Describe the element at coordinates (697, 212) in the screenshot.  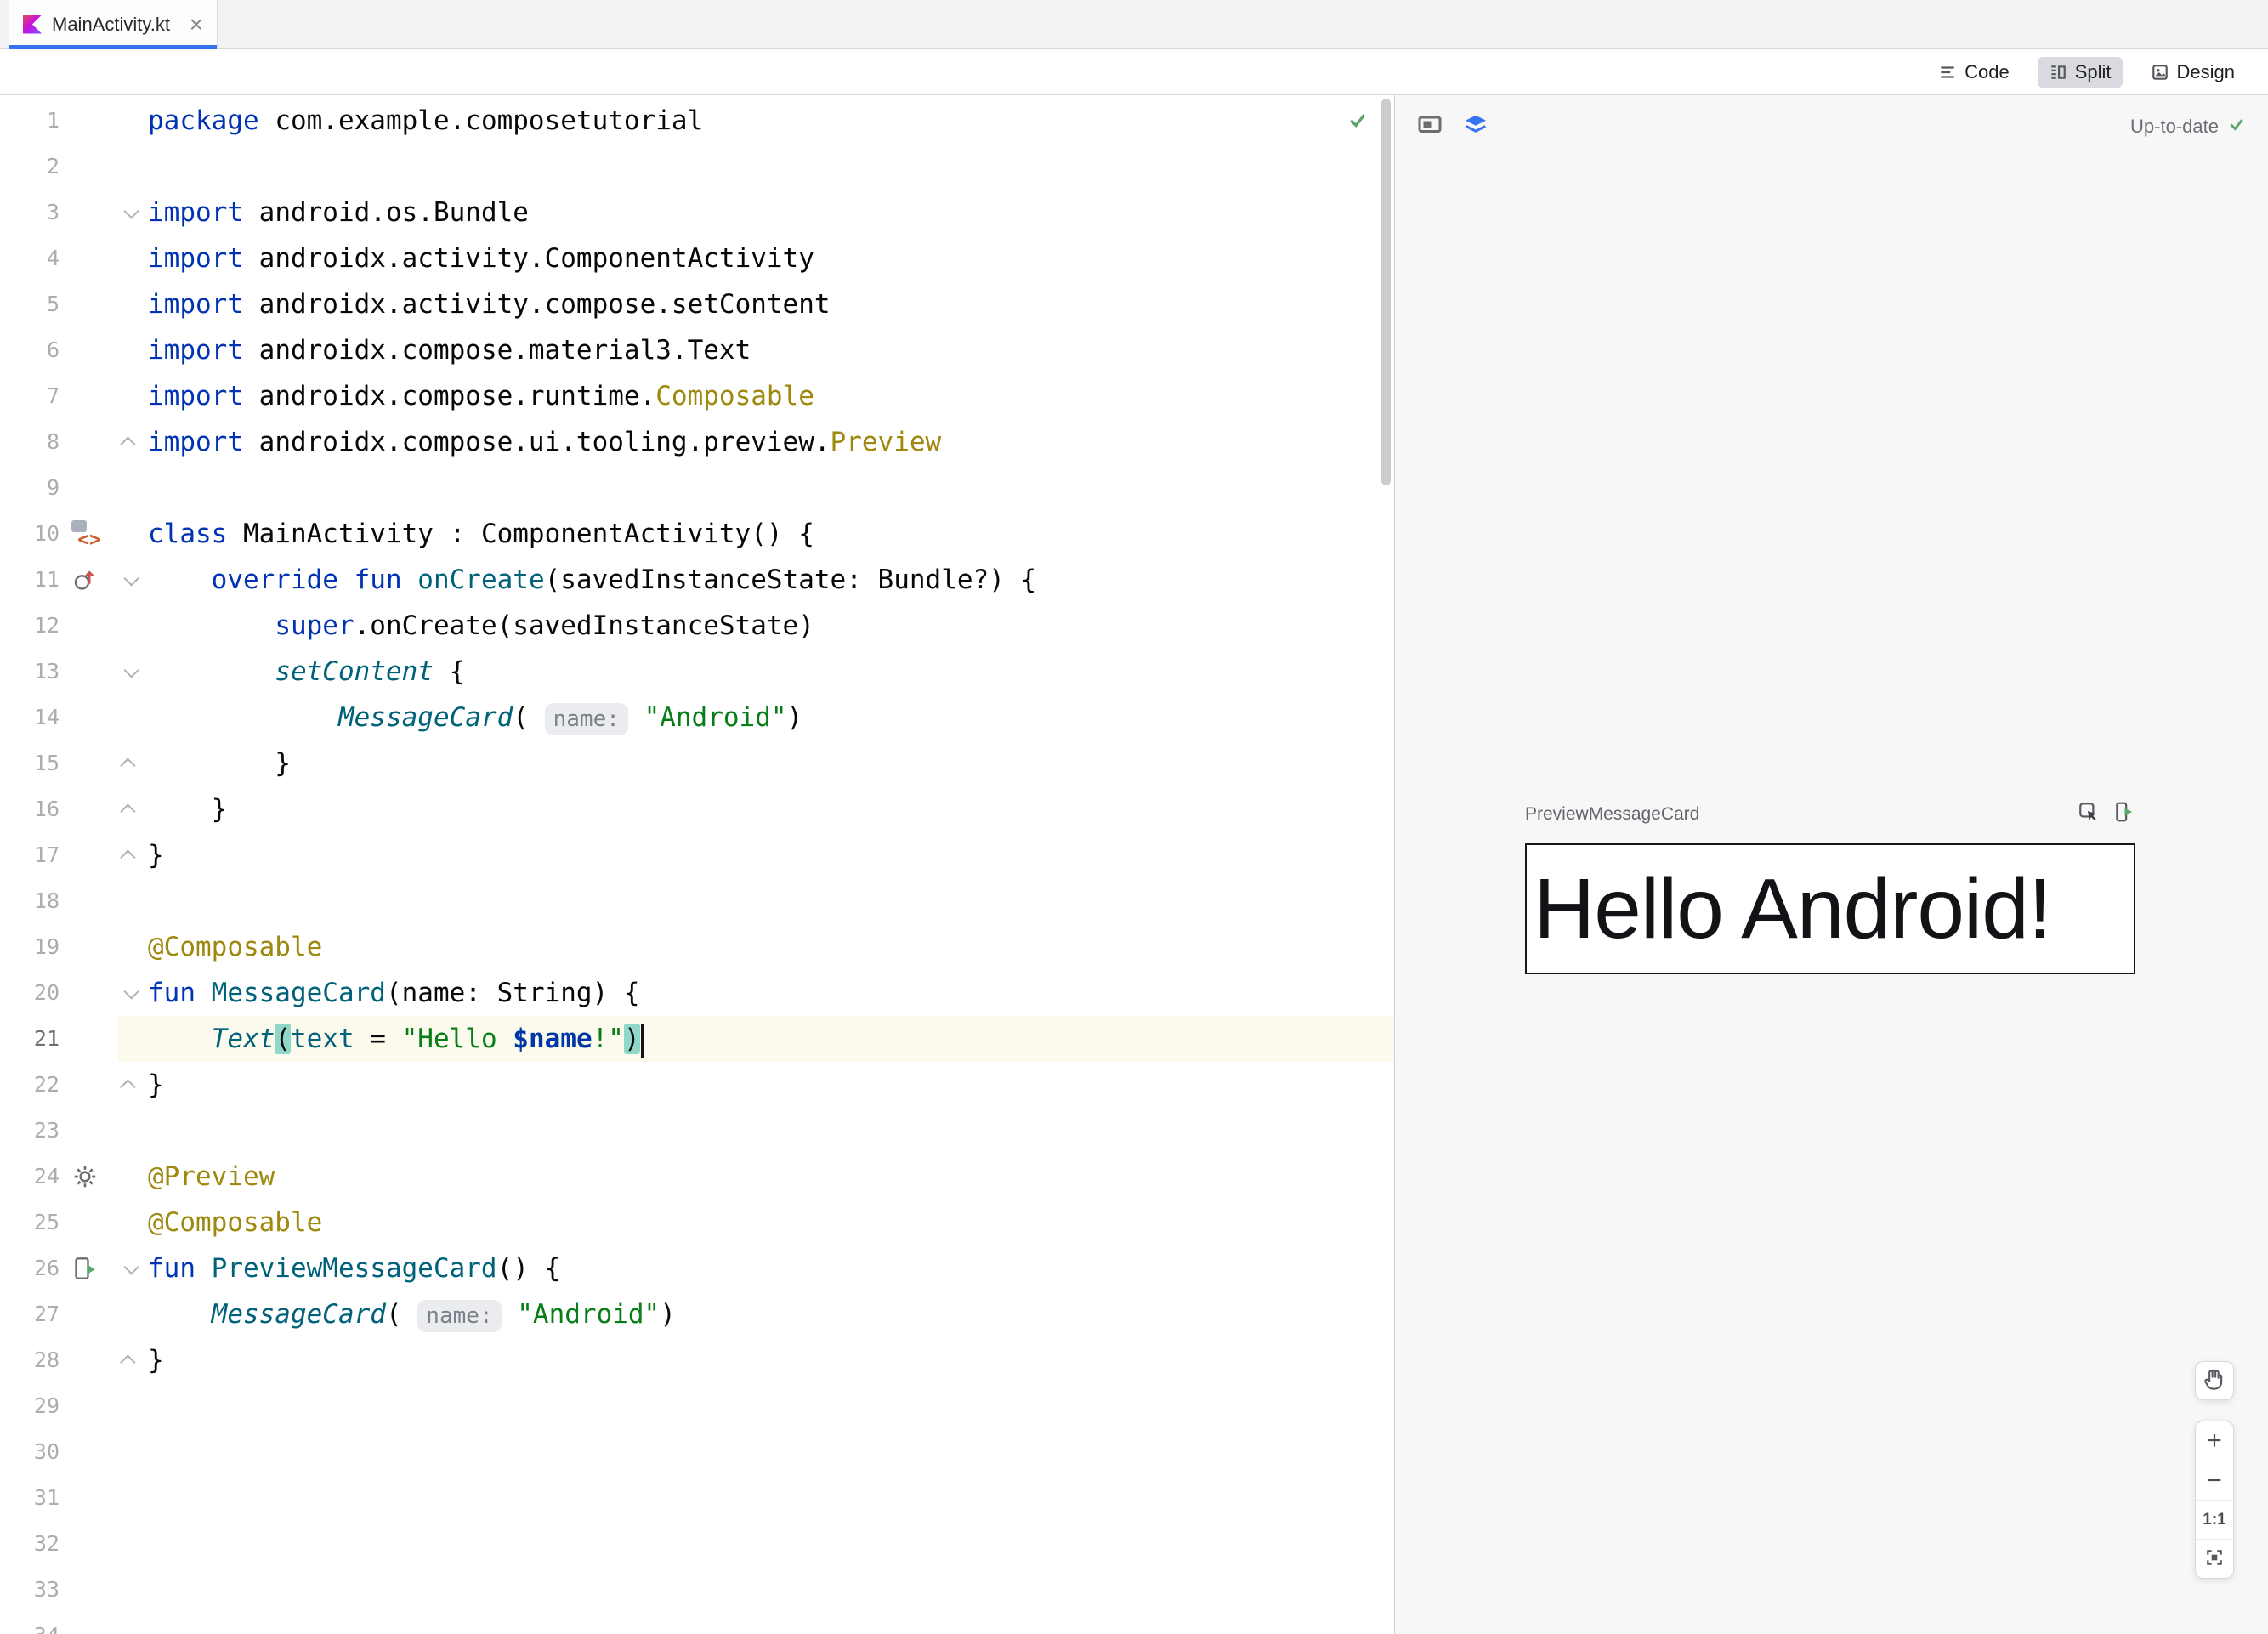
I see `code-line: 3 import android.os.Bundle` at that location.